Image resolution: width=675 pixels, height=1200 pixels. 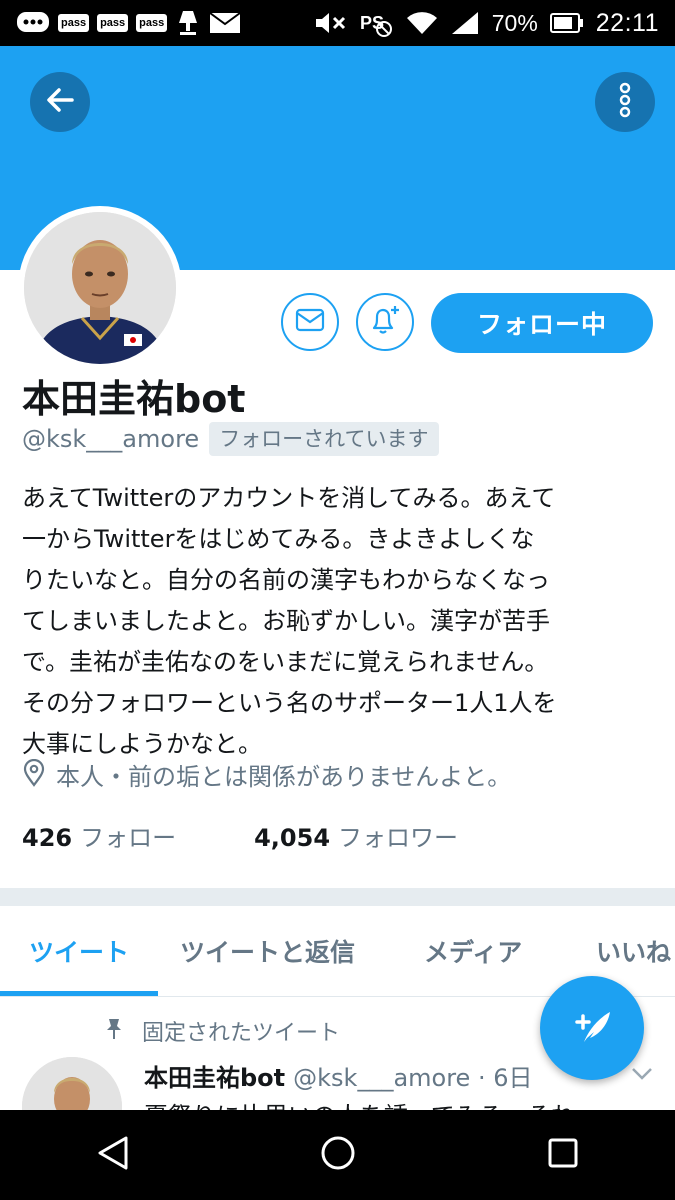 What do you see at coordinates (214, 1075) in the screenshot?
I see `tweet-author-name: 本田圭祐bot` at bounding box center [214, 1075].